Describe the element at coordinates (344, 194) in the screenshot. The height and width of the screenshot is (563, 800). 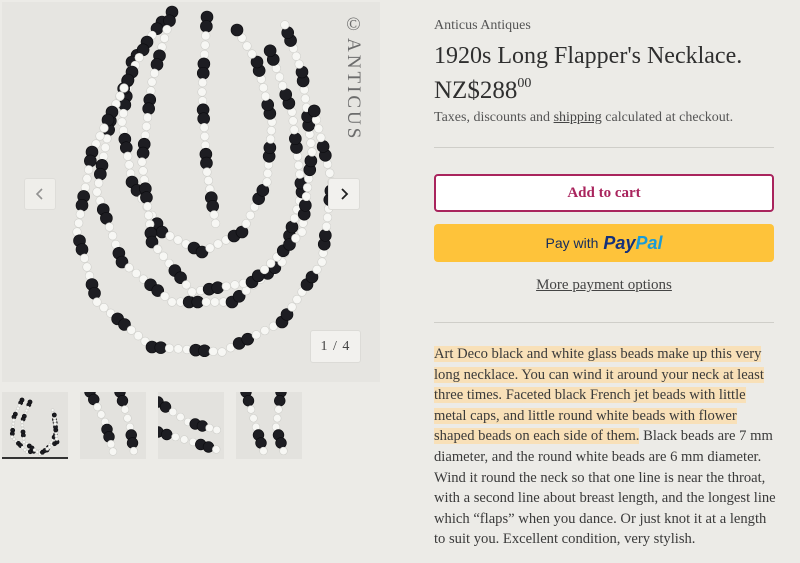
I see `next-image-button` at that location.